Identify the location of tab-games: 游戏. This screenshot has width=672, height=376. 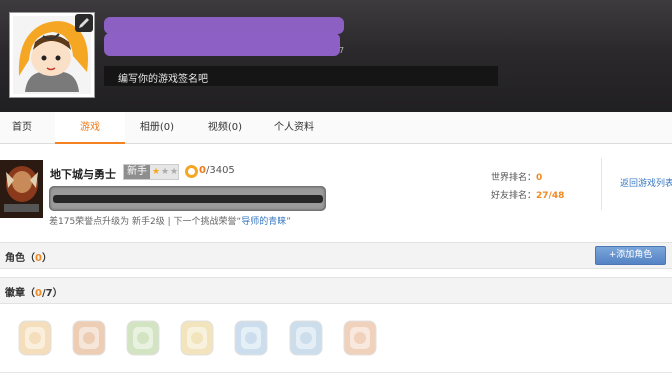
(90, 128).